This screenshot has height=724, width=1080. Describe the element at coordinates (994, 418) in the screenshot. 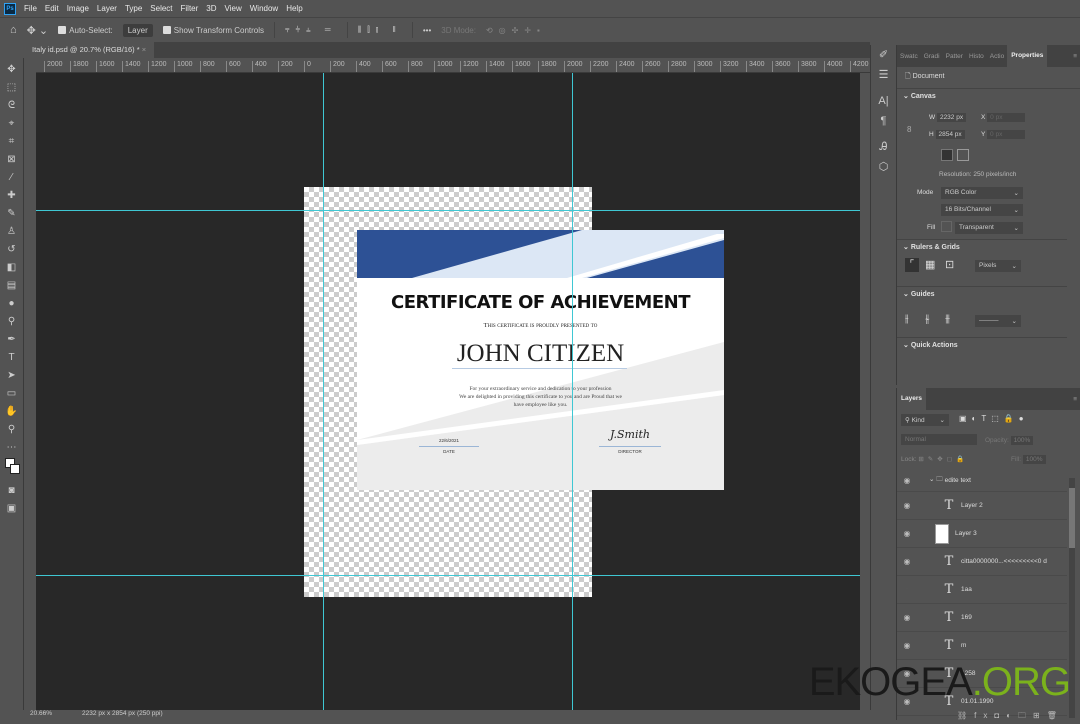

I see `filter-icons: ▣◐T⬚🔒●` at that location.